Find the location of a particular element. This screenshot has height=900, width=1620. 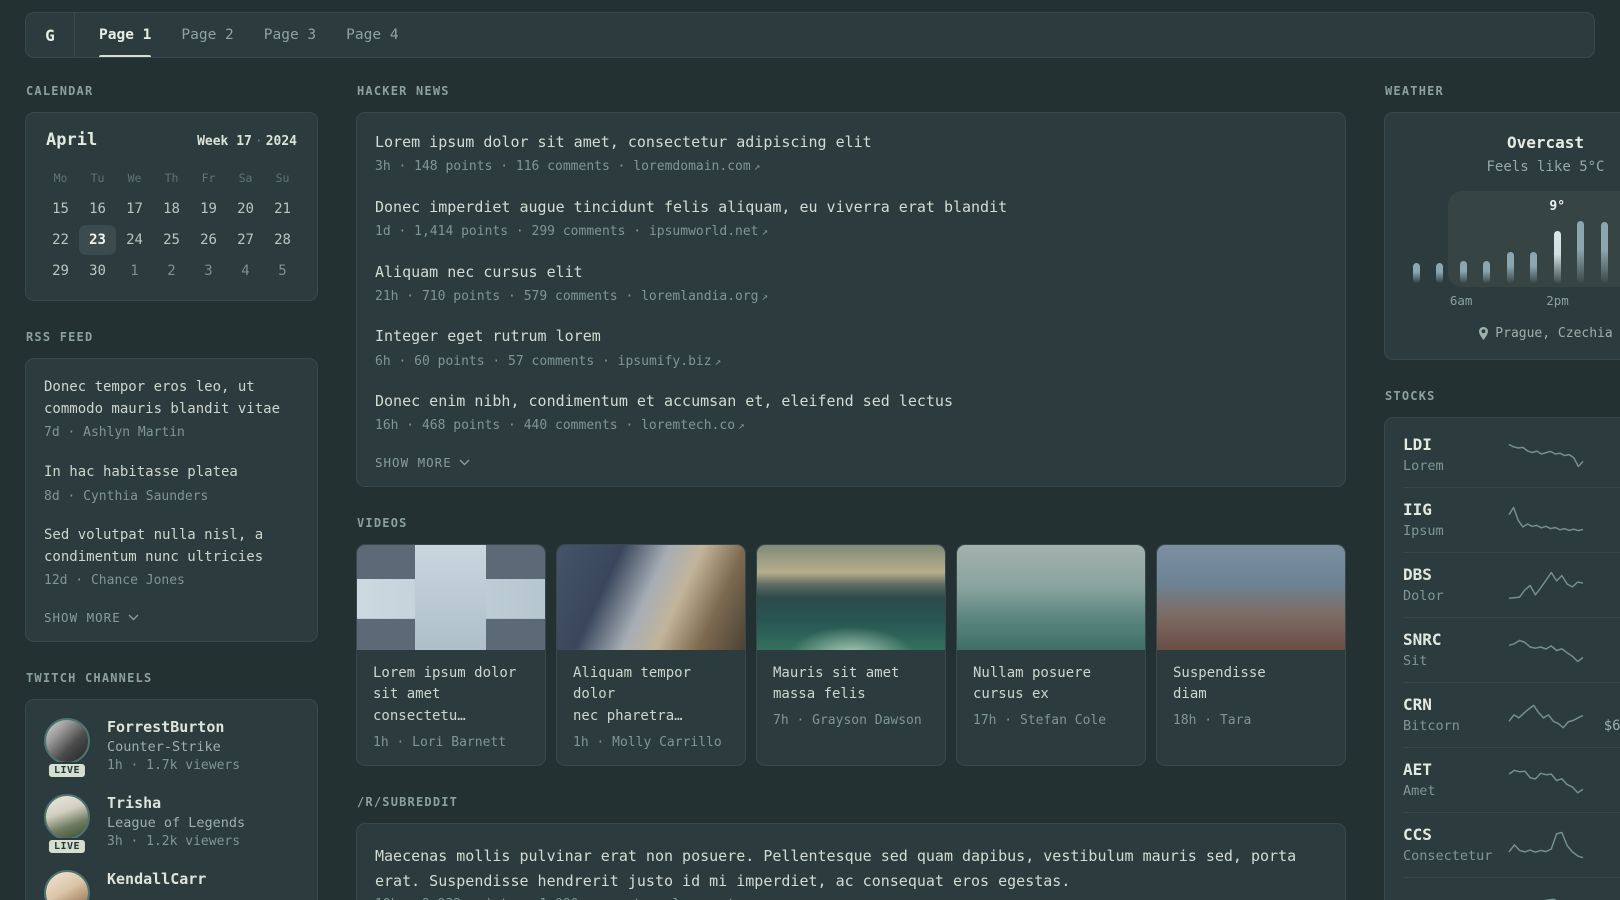

calendar-day: 24 is located at coordinates (134, 240).